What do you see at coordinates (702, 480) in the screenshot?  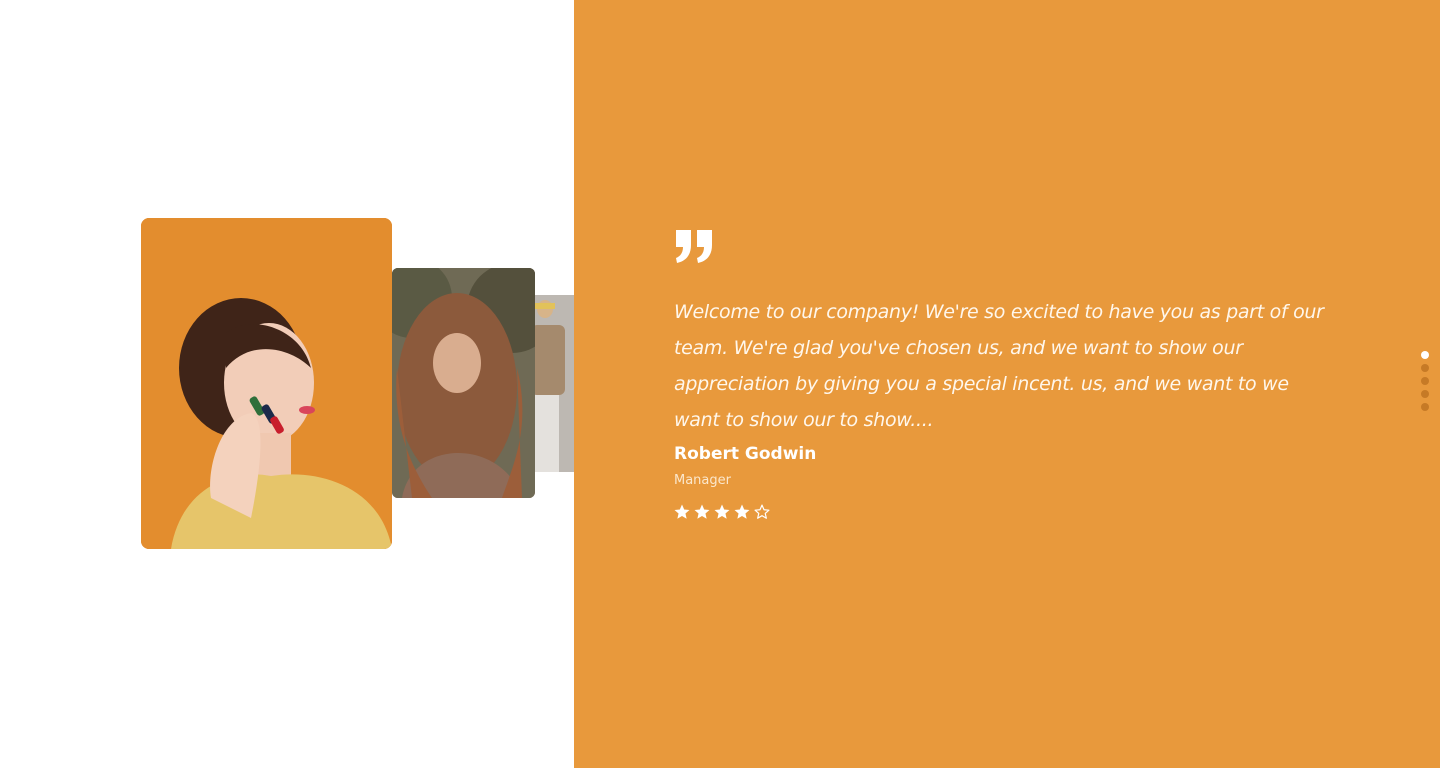 I see `author-role: Manager` at bounding box center [702, 480].